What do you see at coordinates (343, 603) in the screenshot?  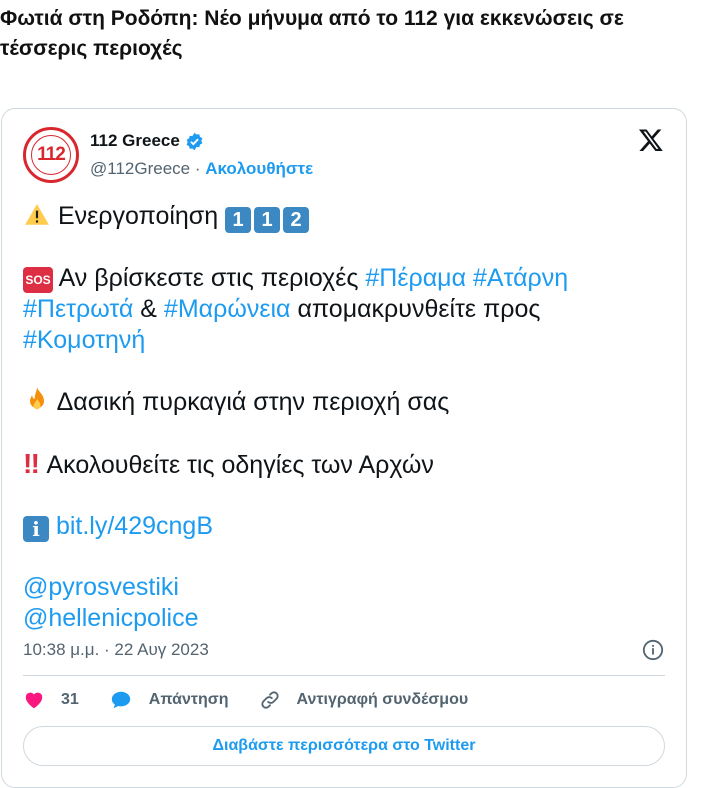 I see `tweet-mentions: @pyrosvestiki @hellenicpolice` at bounding box center [343, 603].